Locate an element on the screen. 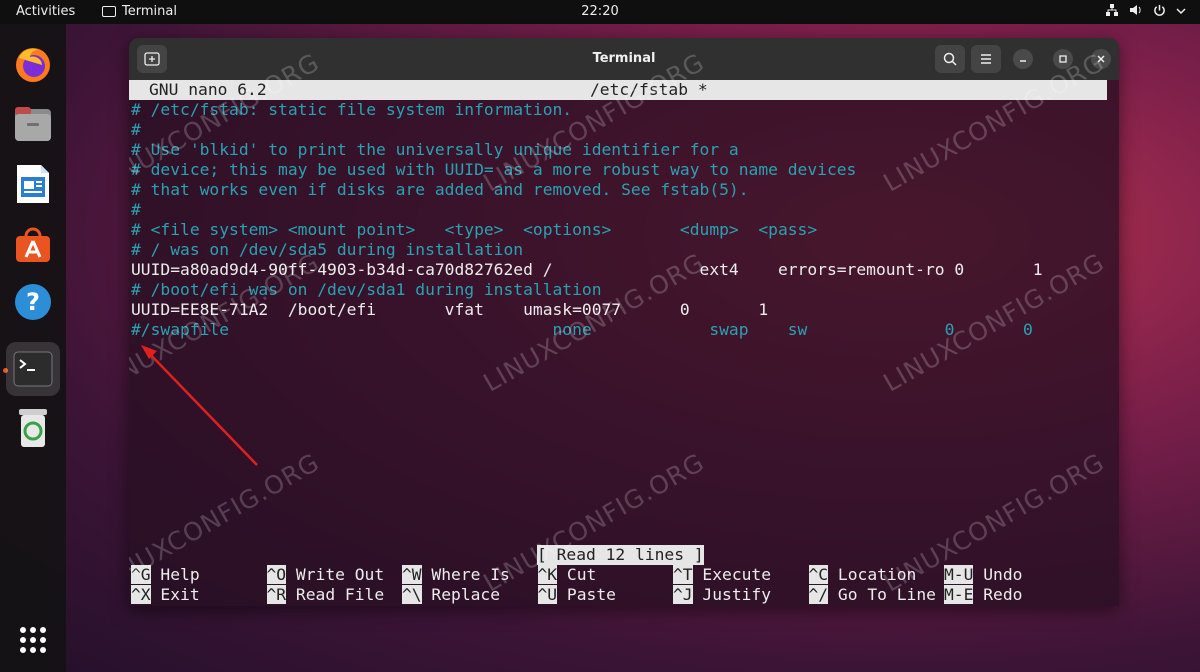  help-icon: ? is located at coordinates (33, 302).